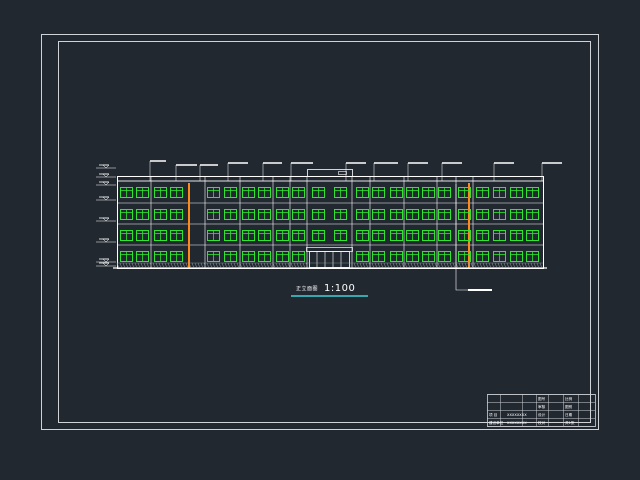 This screenshot has width=640, height=480. Describe the element at coordinates (342, 173) in the screenshot. I see `tower-vent` at that location.